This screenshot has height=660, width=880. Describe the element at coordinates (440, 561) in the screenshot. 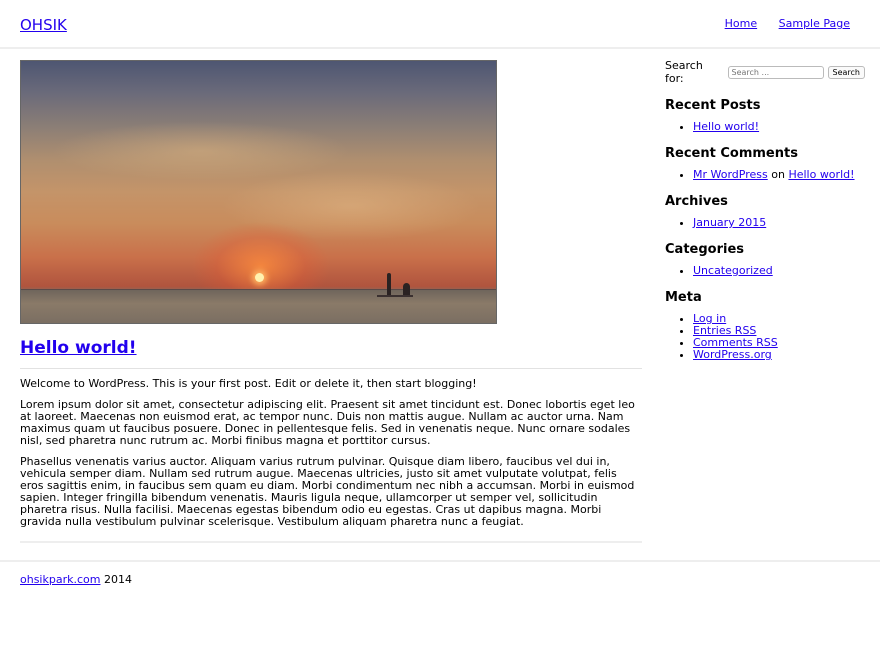

I see `footer-divider` at that location.